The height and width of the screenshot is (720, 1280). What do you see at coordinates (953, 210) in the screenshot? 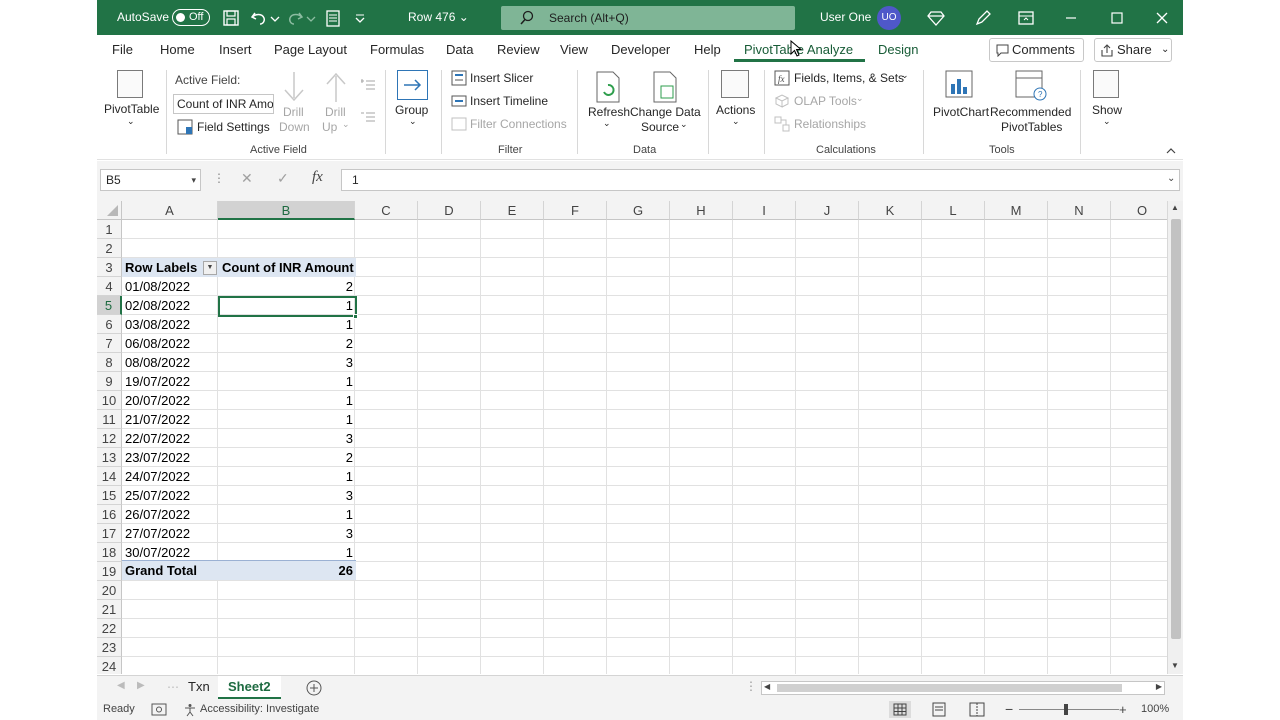
I see `column-header-l: L` at bounding box center [953, 210].